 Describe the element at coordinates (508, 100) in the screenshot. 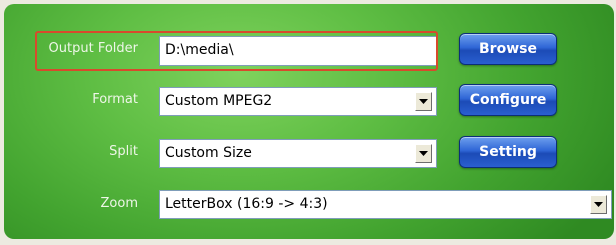

I see `configure-button: Configure` at that location.